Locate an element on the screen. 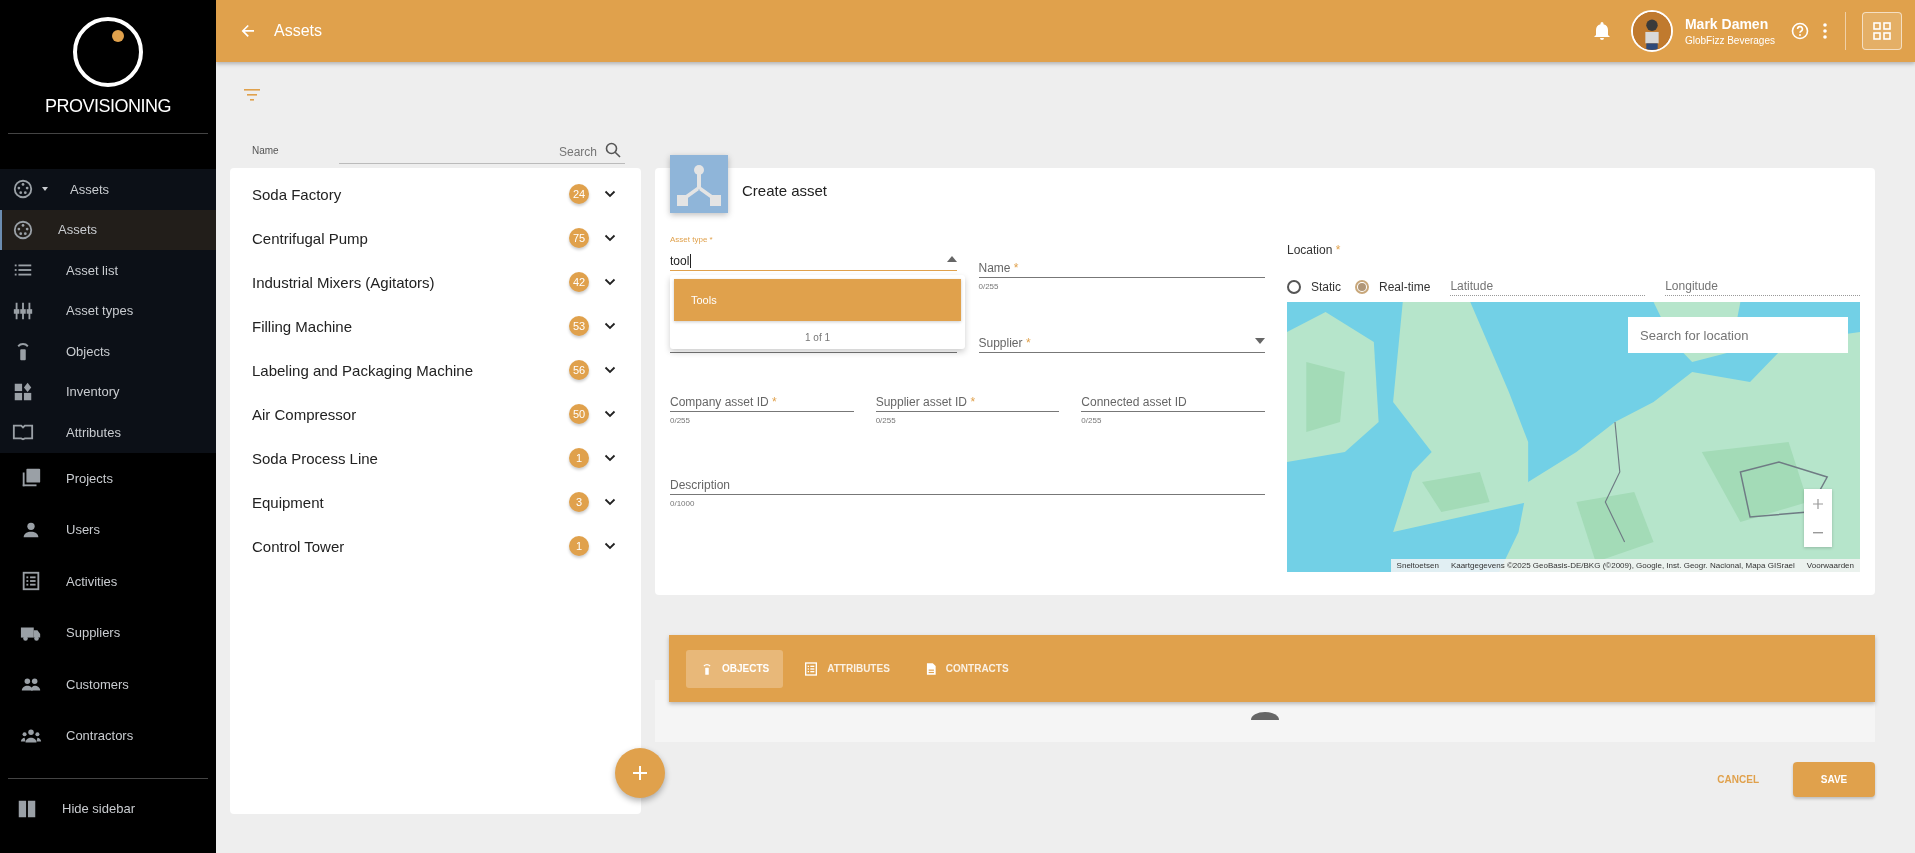  grid-icon is located at coordinates (1882, 31).